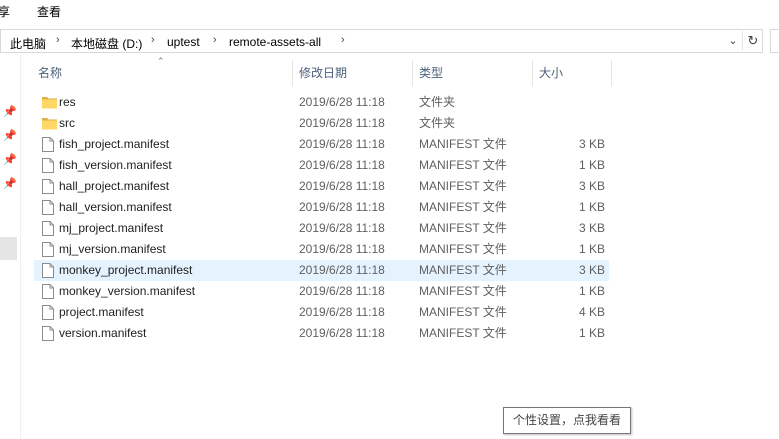 This screenshot has width=779, height=439. Describe the element at coordinates (591, 312) in the screenshot. I see `file-size: 4 KB` at that location.